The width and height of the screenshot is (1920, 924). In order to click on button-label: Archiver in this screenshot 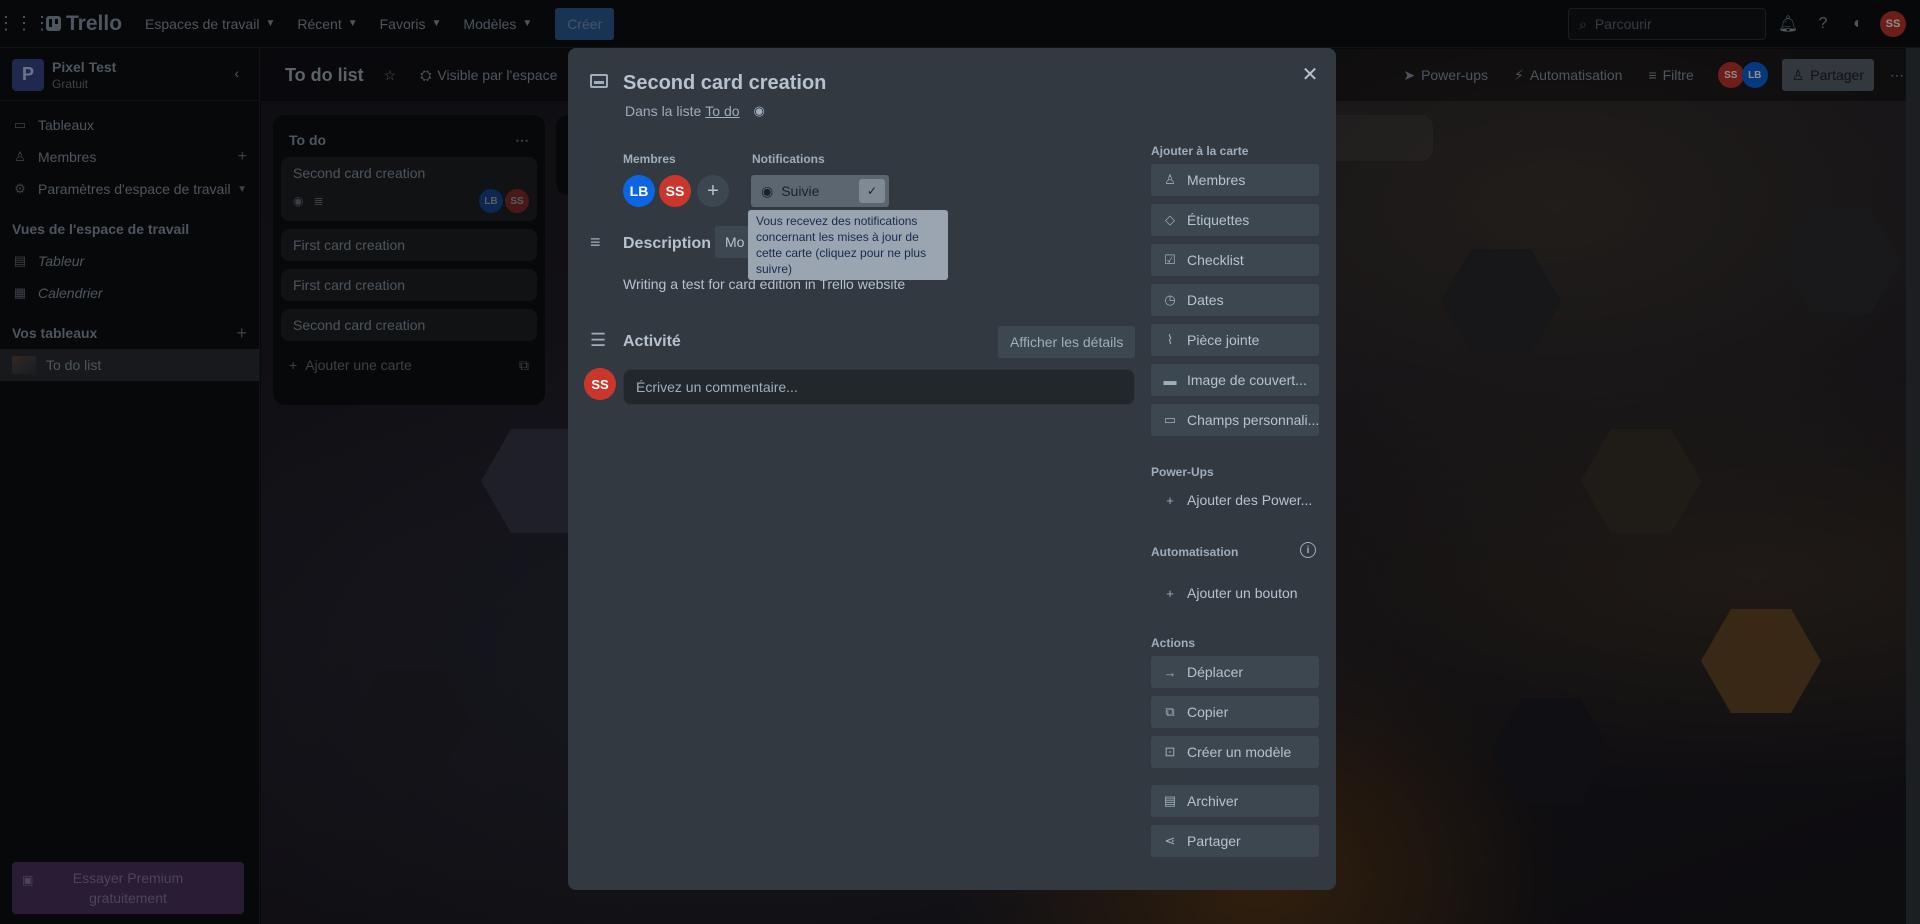, I will do `click(1213, 801)`.